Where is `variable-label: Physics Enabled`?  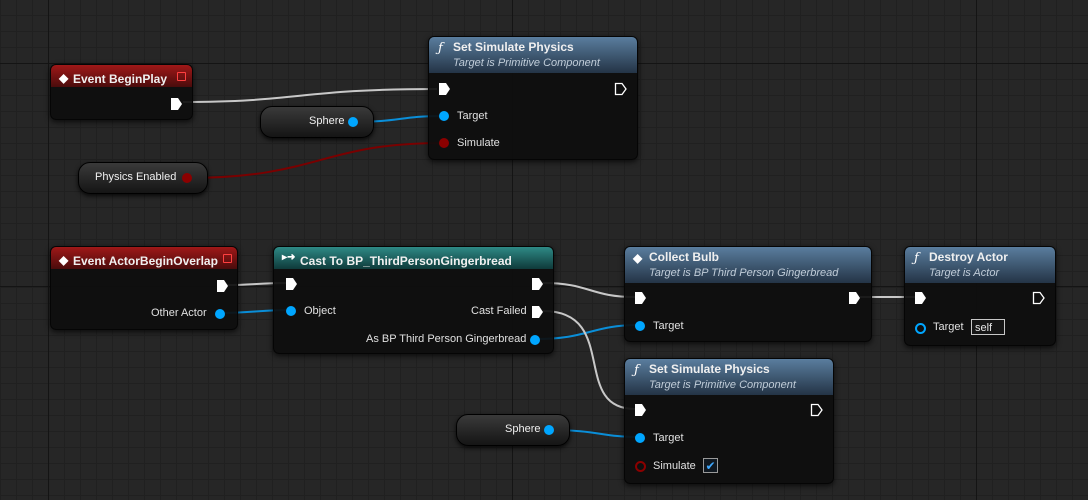 variable-label: Physics Enabled is located at coordinates (136, 177).